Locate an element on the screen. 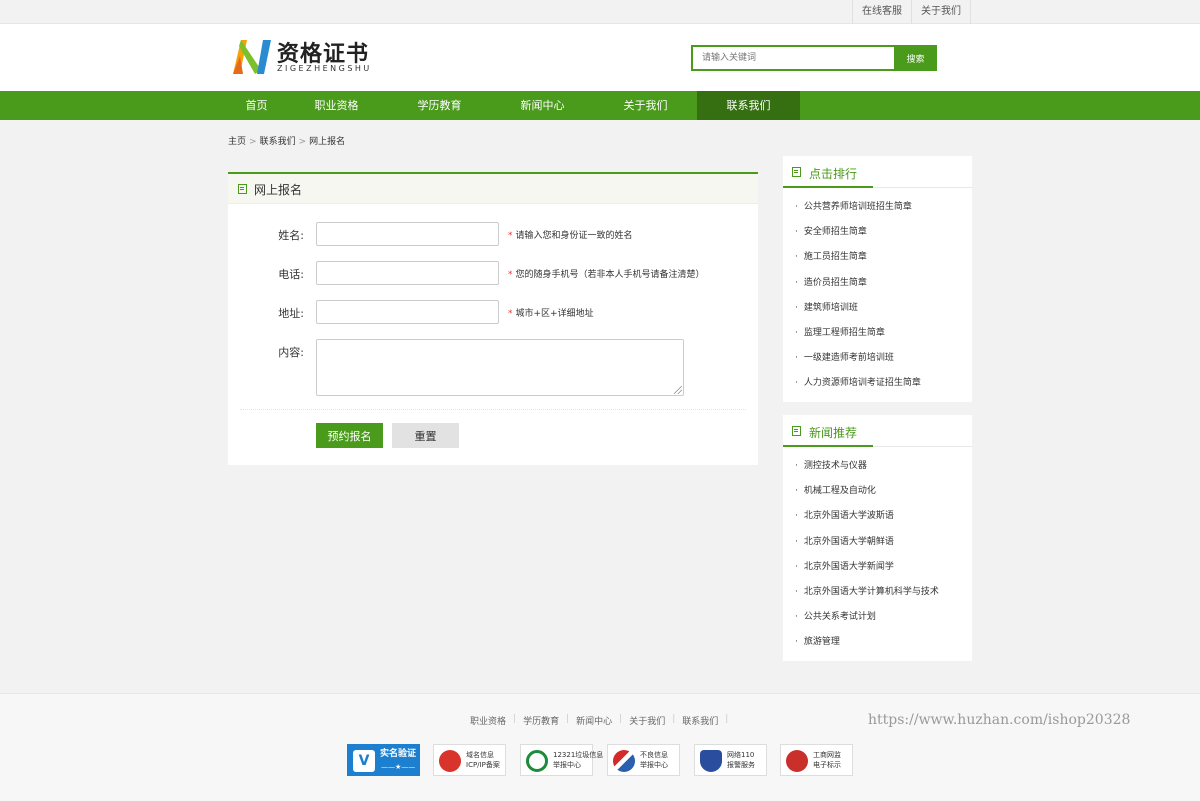 The height and width of the screenshot is (801, 1200). badge-line2: ICP/IP备案 is located at coordinates (483, 765).